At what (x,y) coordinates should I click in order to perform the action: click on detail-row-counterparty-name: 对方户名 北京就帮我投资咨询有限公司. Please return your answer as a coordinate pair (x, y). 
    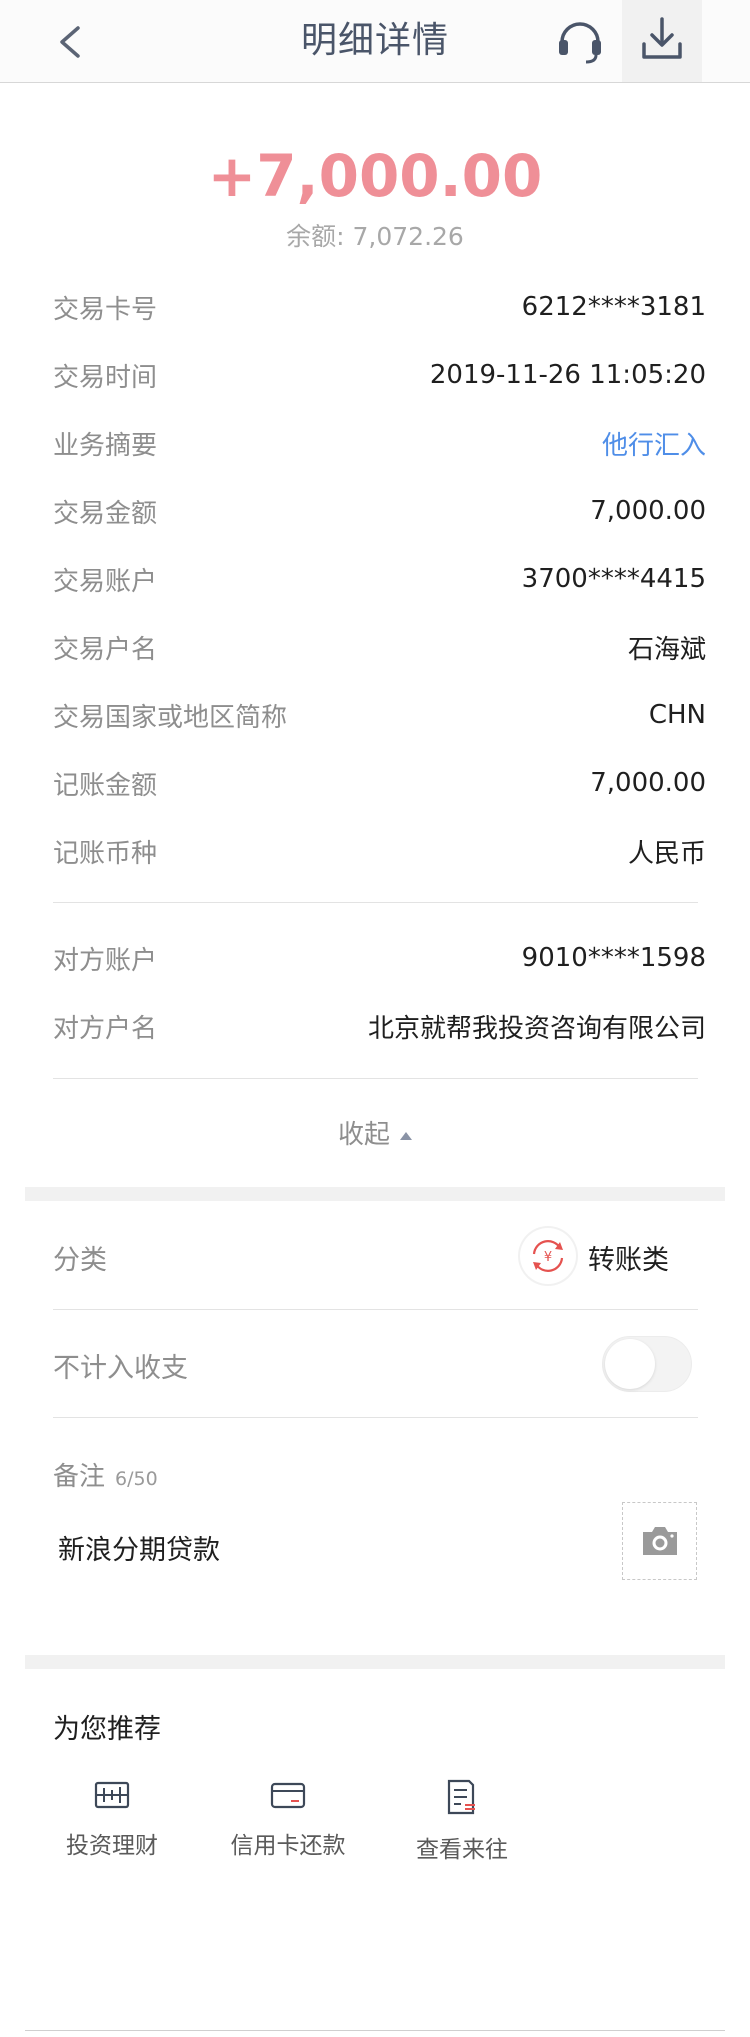
    Looking at the image, I should click on (379, 1026).